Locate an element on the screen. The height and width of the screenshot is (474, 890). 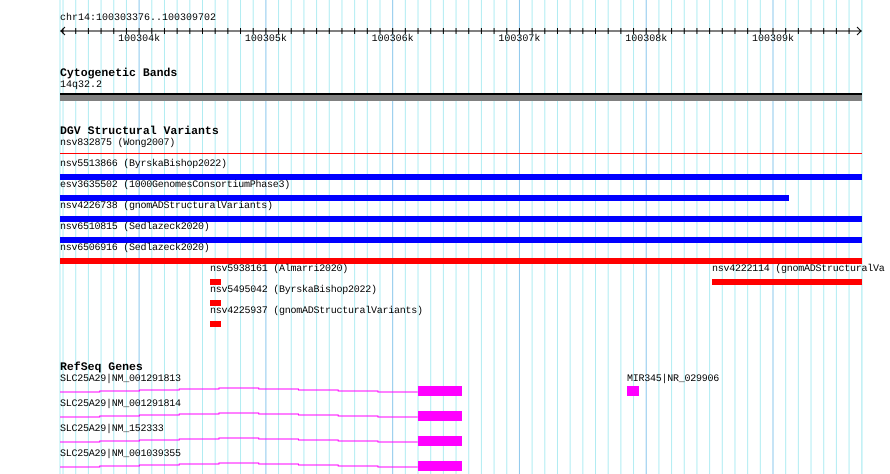
feature-label: nsv4226738 (gnomADStructuralVariants) is located at coordinates (166, 207).